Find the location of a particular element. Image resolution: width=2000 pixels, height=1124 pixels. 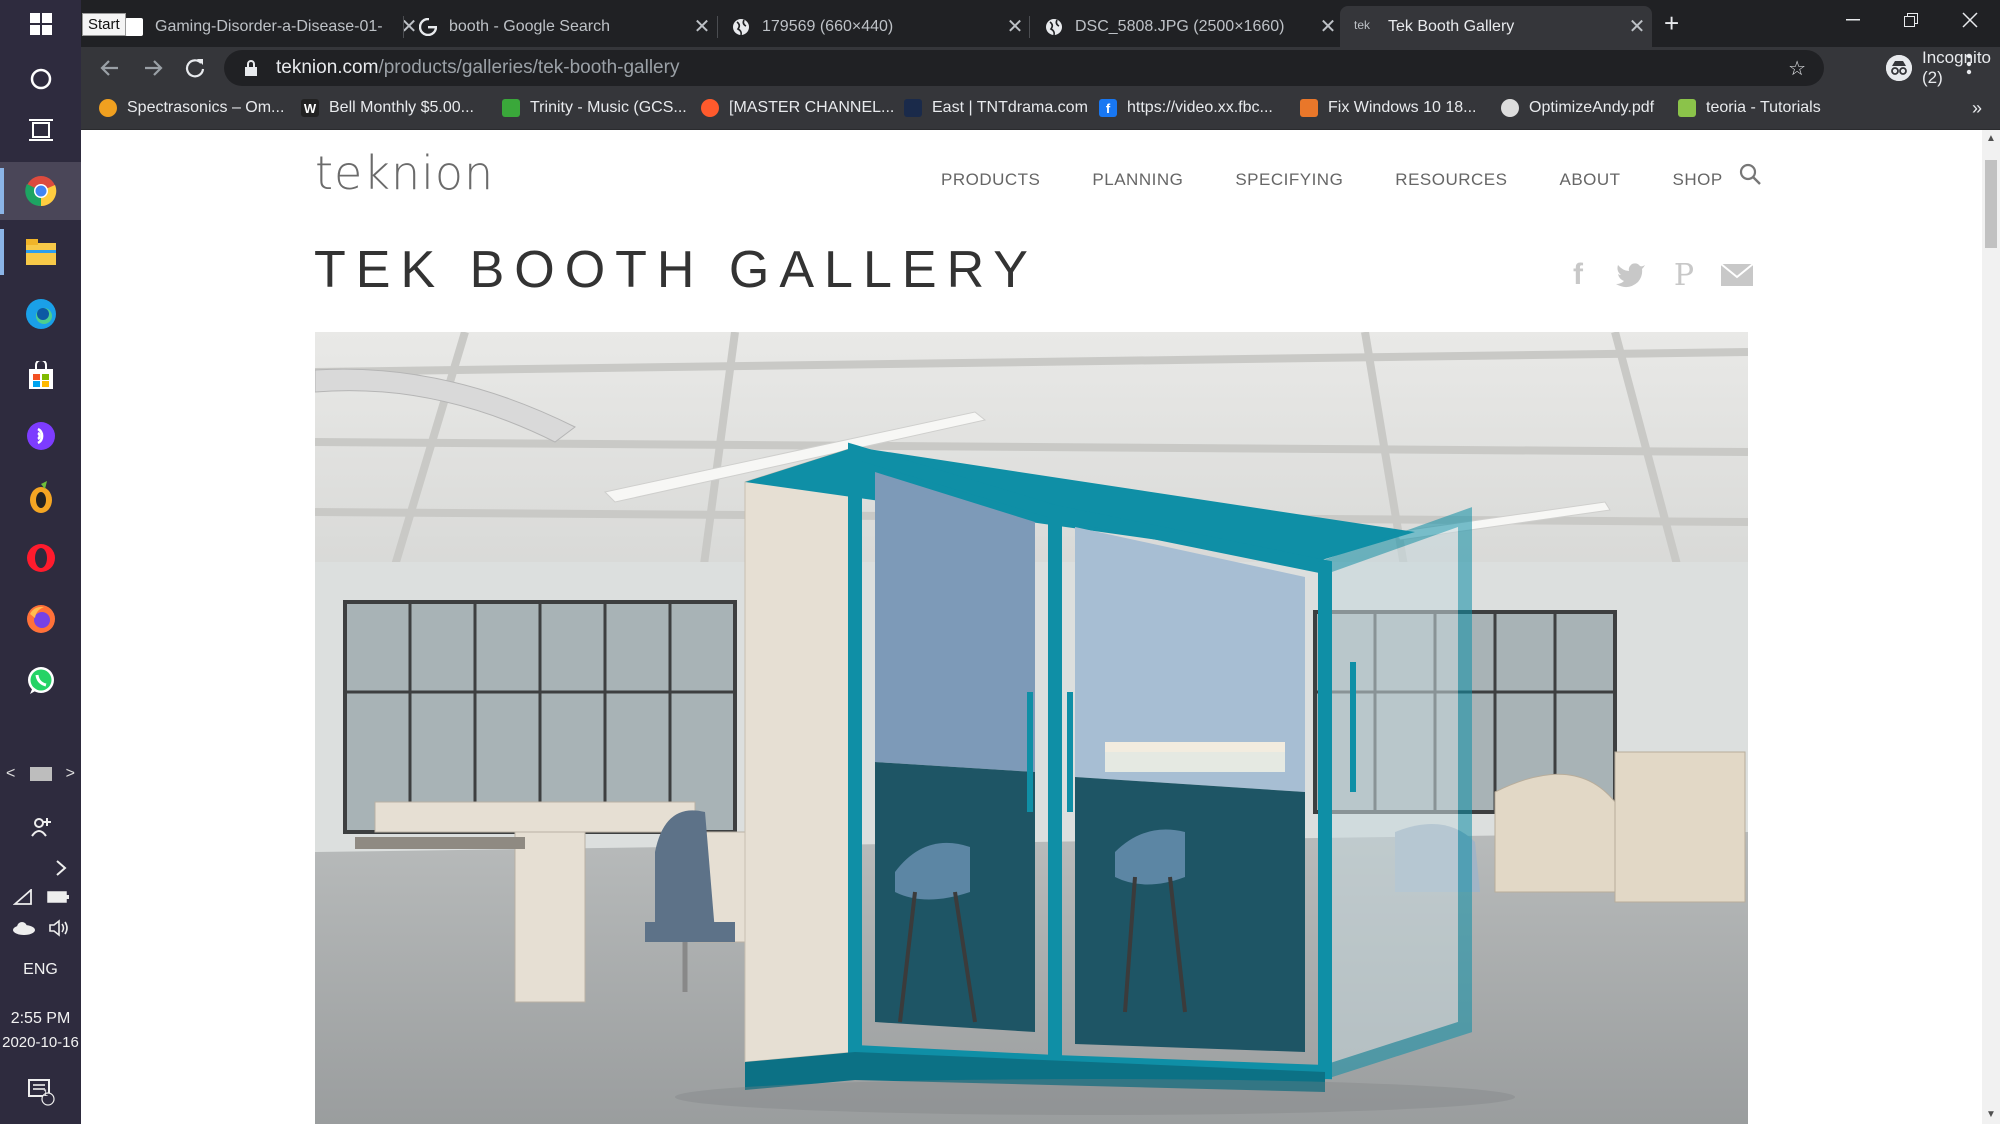

url-domain: teknion.com is located at coordinates (327, 67).